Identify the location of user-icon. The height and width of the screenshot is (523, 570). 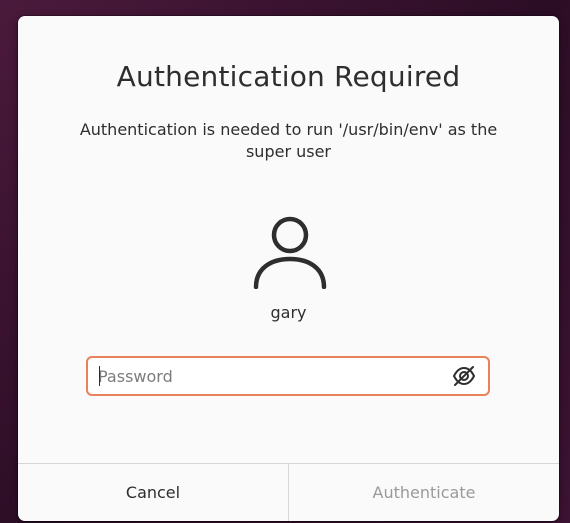
(290, 252).